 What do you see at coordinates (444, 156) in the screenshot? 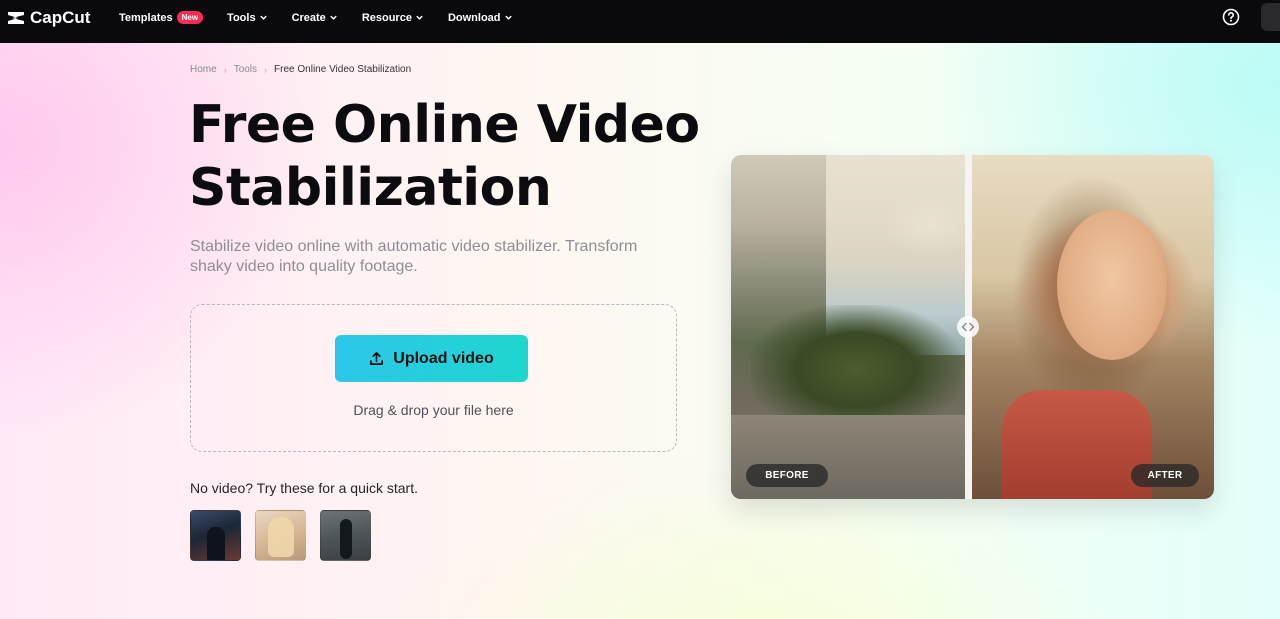
I see `page-title: Free Online Video Stabilization` at bounding box center [444, 156].